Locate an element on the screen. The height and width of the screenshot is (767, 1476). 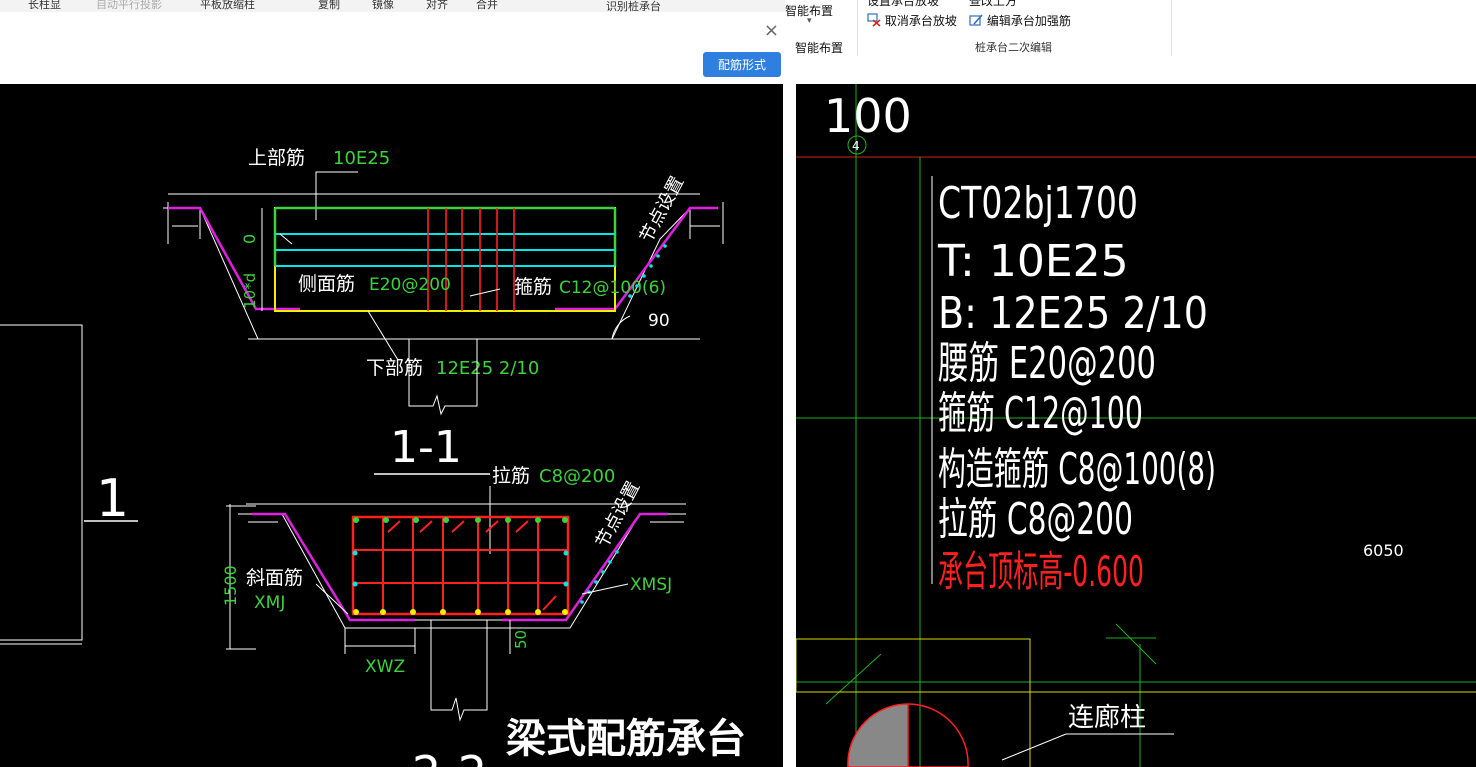
side-rebar-label: 侧面筋 is located at coordinates (326, 284).